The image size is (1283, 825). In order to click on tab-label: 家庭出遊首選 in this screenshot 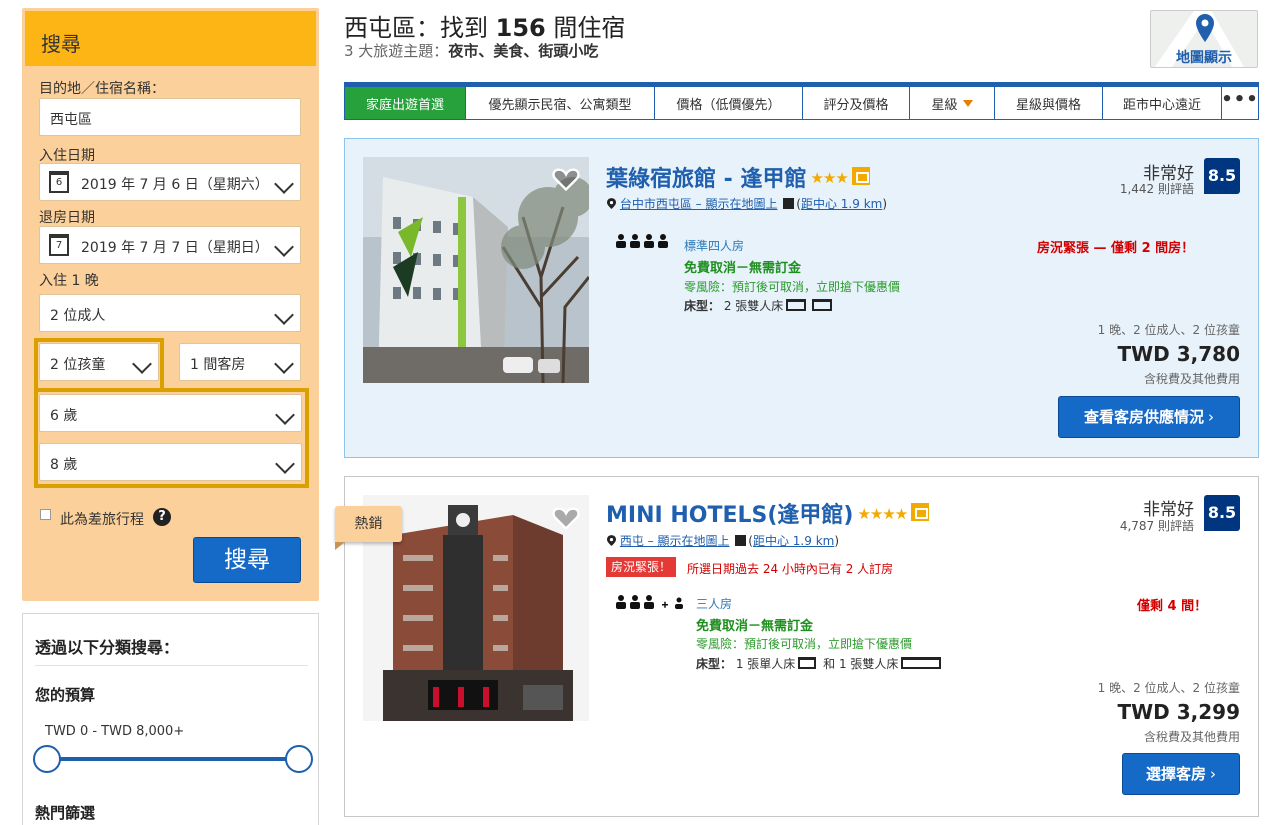, I will do `click(404, 105)`.